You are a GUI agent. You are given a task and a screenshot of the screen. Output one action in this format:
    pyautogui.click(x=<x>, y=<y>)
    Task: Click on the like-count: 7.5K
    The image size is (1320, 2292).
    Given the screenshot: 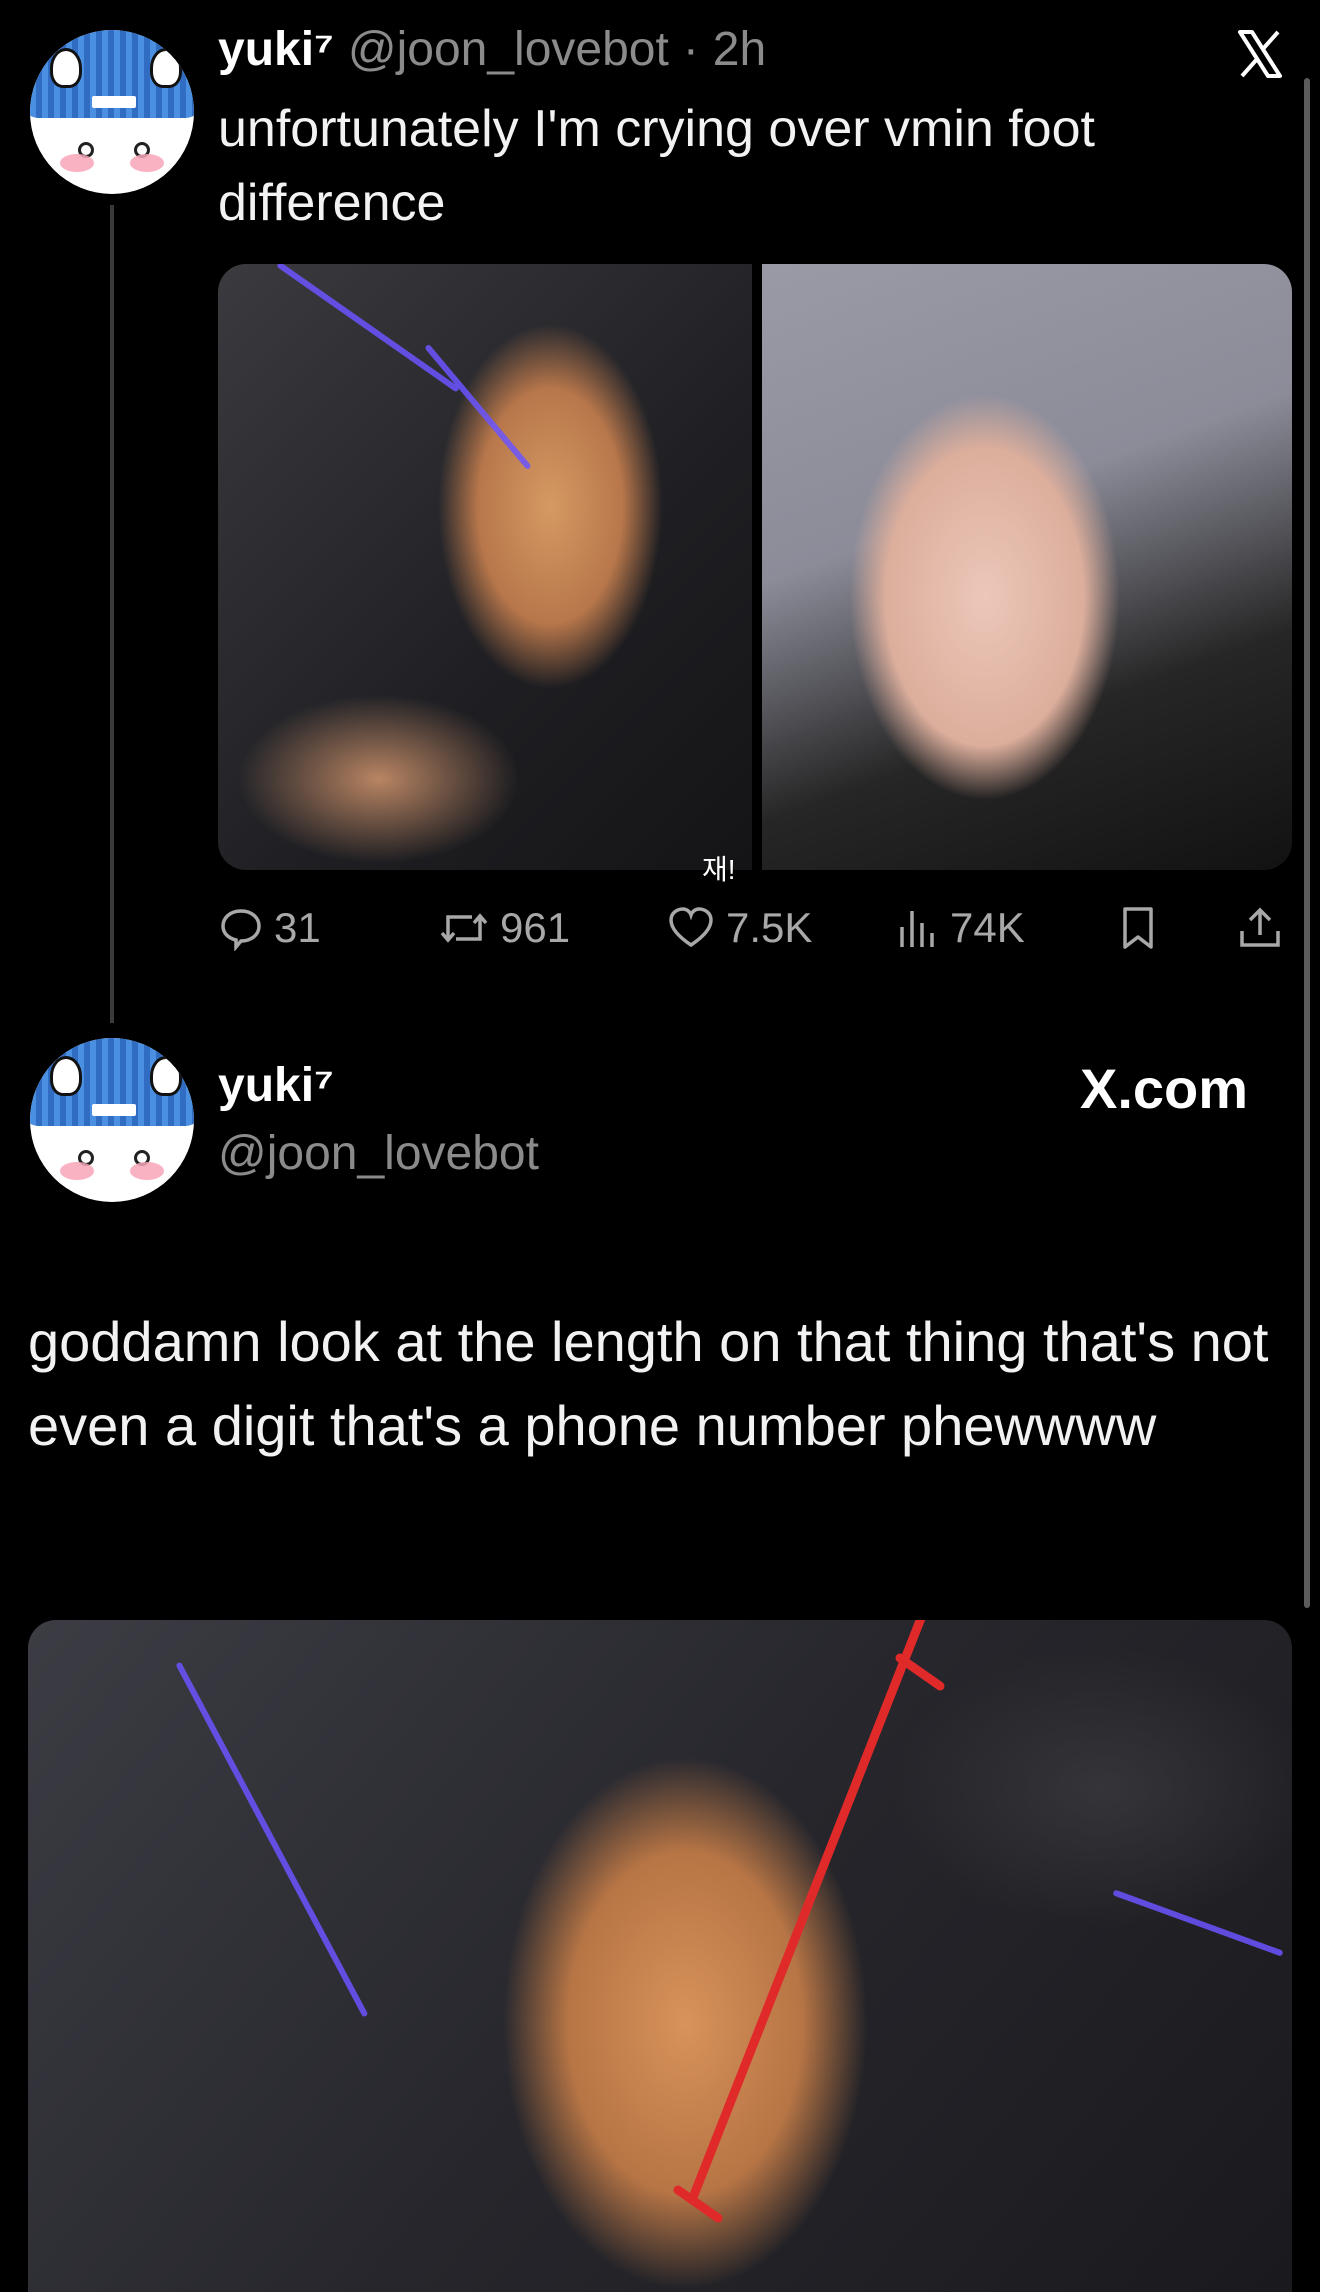 What is the action you would take?
    pyautogui.click(x=769, y=927)
    